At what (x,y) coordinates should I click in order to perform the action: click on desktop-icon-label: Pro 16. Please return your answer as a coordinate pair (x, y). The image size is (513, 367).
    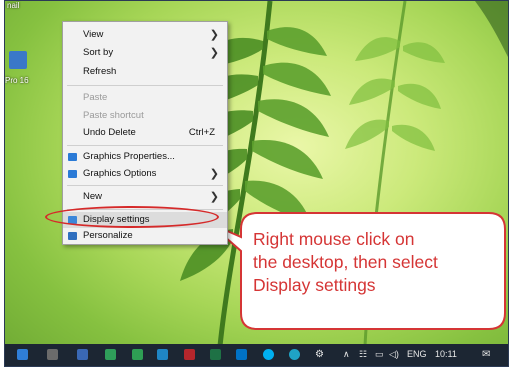
    Looking at the image, I should click on (17, 80).